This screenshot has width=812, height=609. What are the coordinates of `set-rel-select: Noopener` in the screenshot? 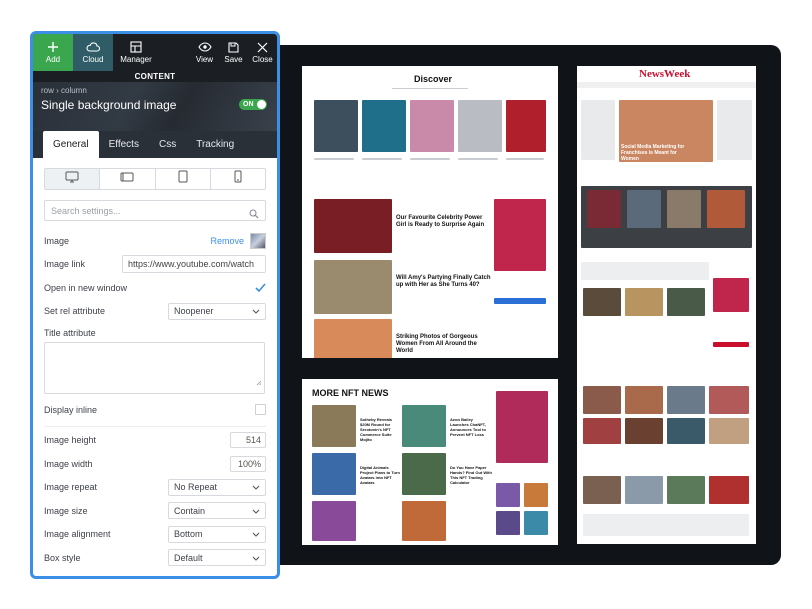 It's located at (217, 311).